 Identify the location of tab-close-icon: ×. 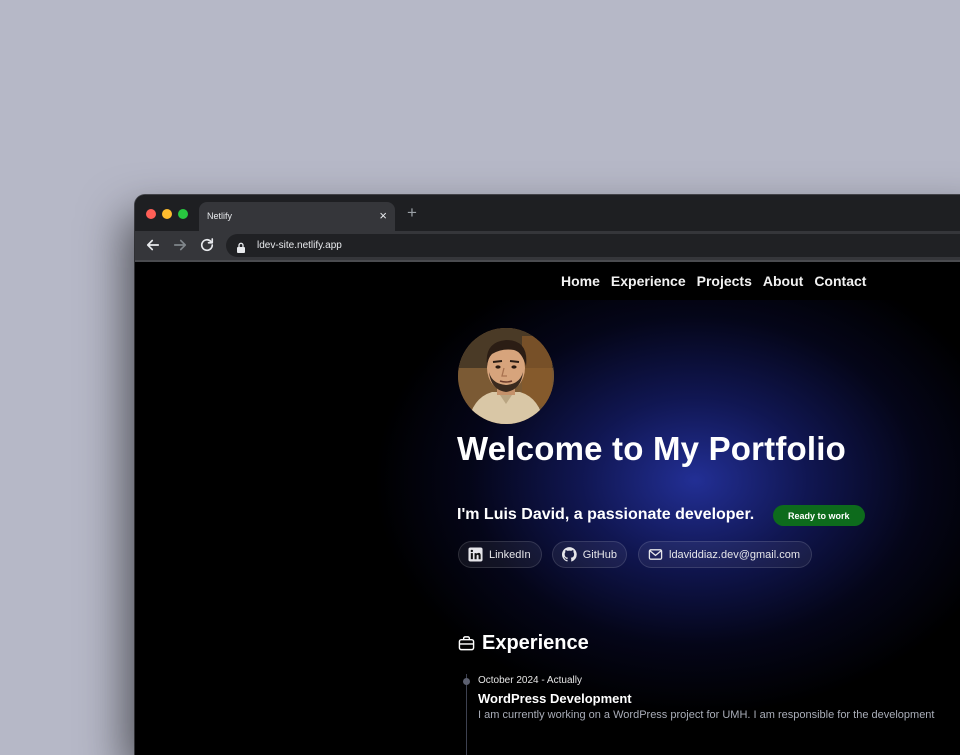
(383, 216).